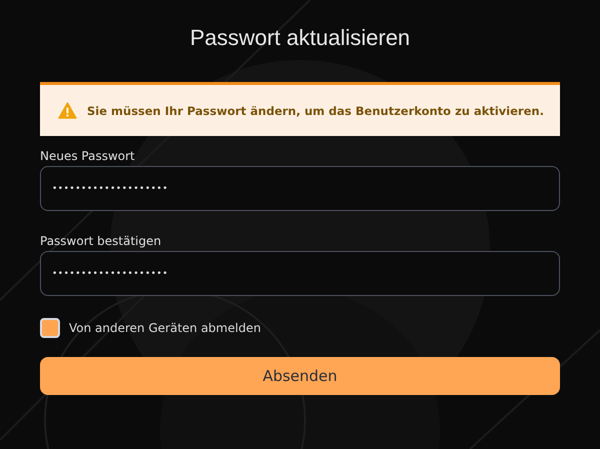 The width and height of the screenshot is (600, 449). Describe the element at coordinates (87, 156) in the screenshot. I see `field-label: Neues Passwort` at that location.